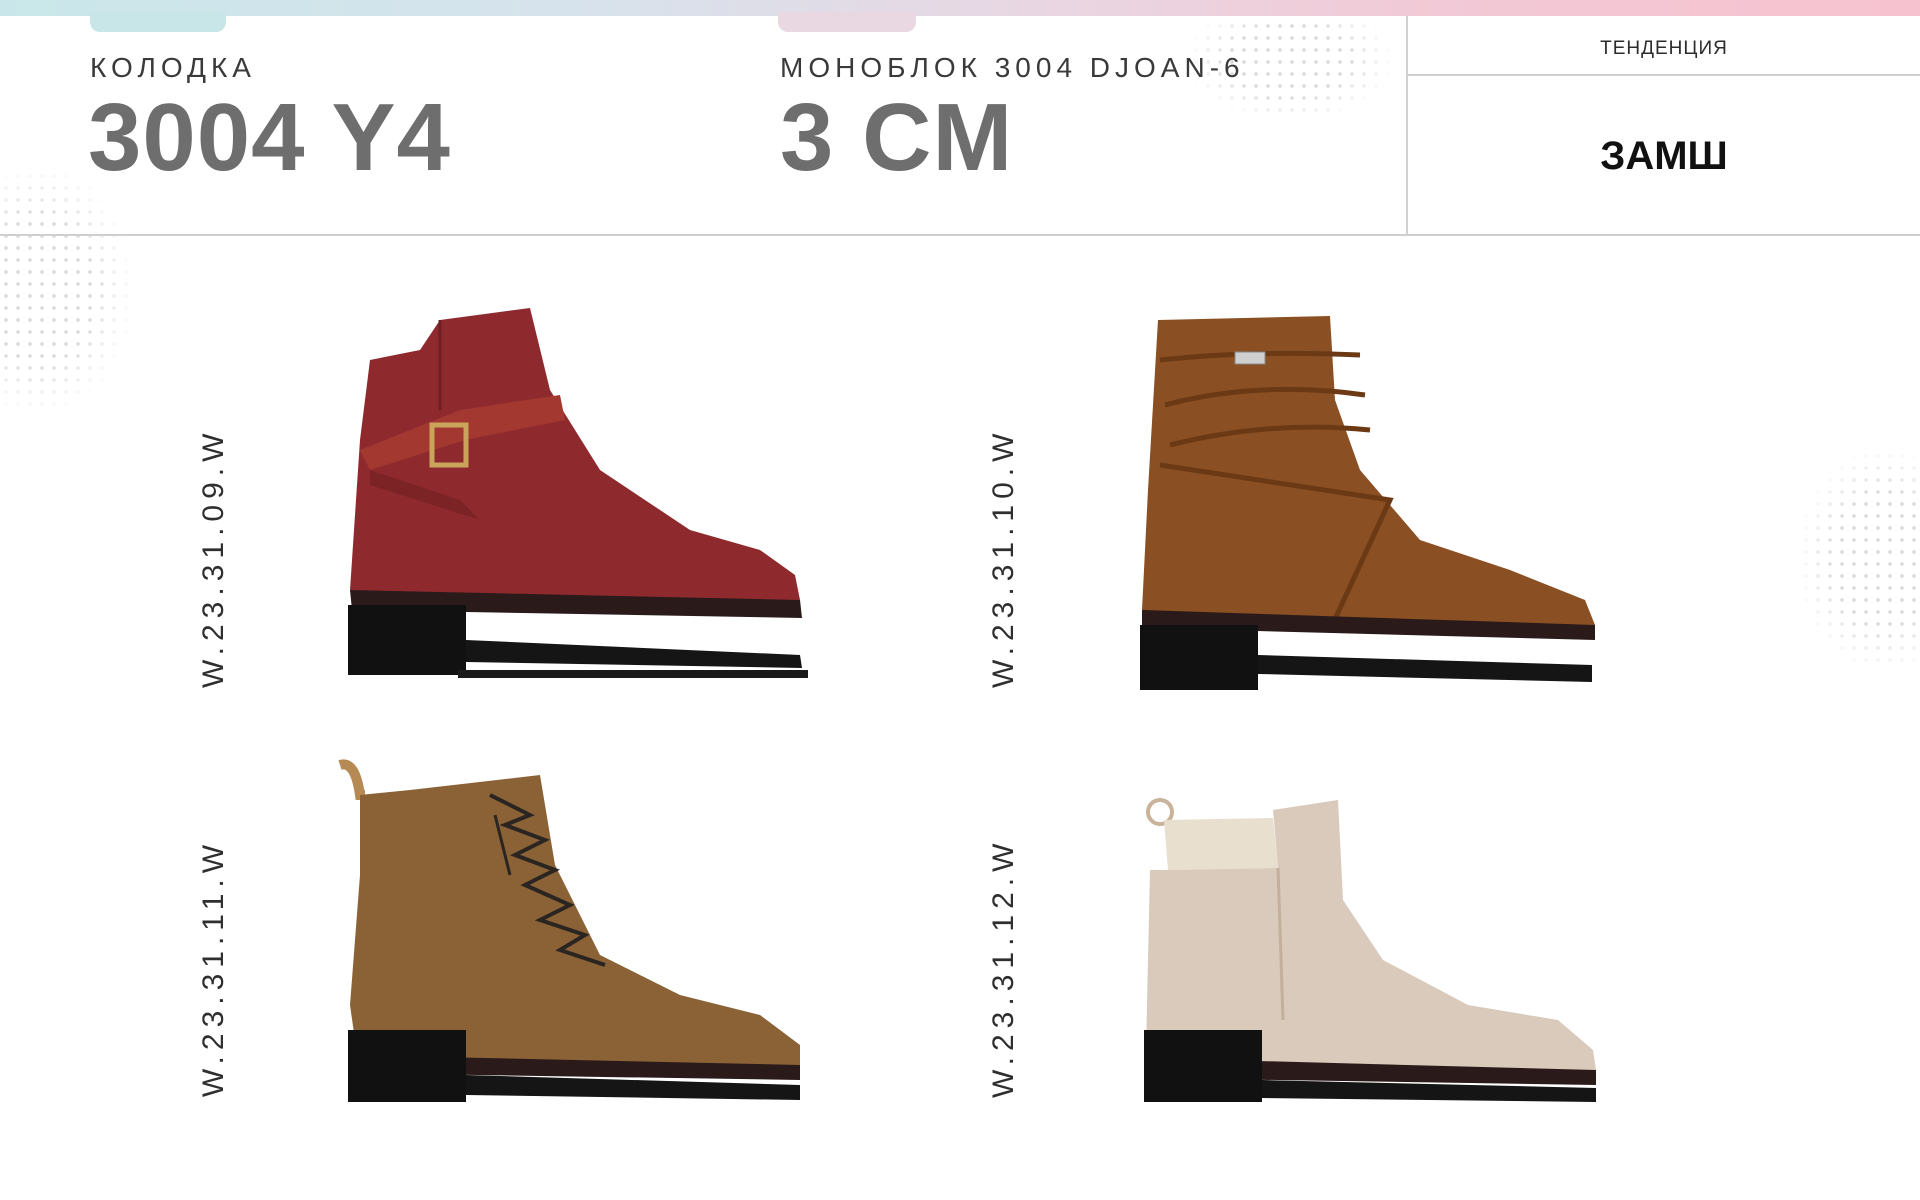 The height and width of the screenshot is (1200, 1920). I want to click on sku-label: W.23.31.09.W, so click(213, 557).